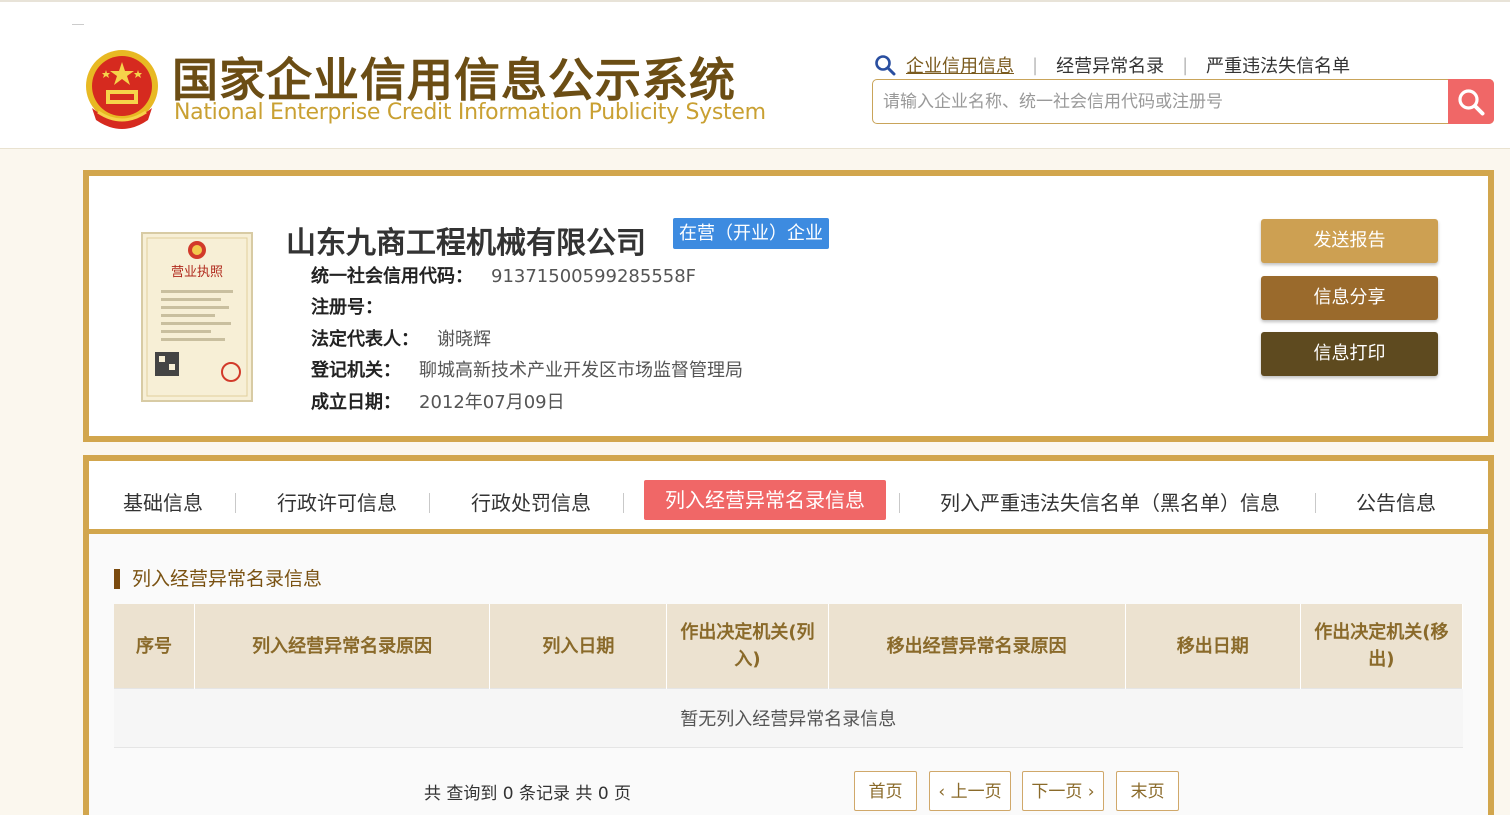 The image size is (1510, 815). Describe the element at coordinates (1278, 65) in the screenshot. I see `nav-link-blacklist: 严重违法失信名单` at that location.